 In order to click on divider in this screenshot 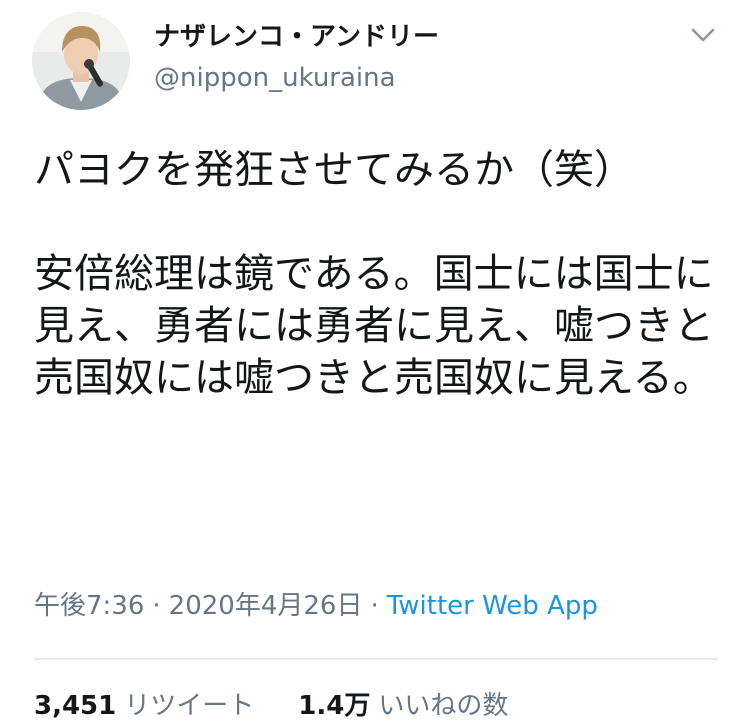, I will do `click(376, 659)`.